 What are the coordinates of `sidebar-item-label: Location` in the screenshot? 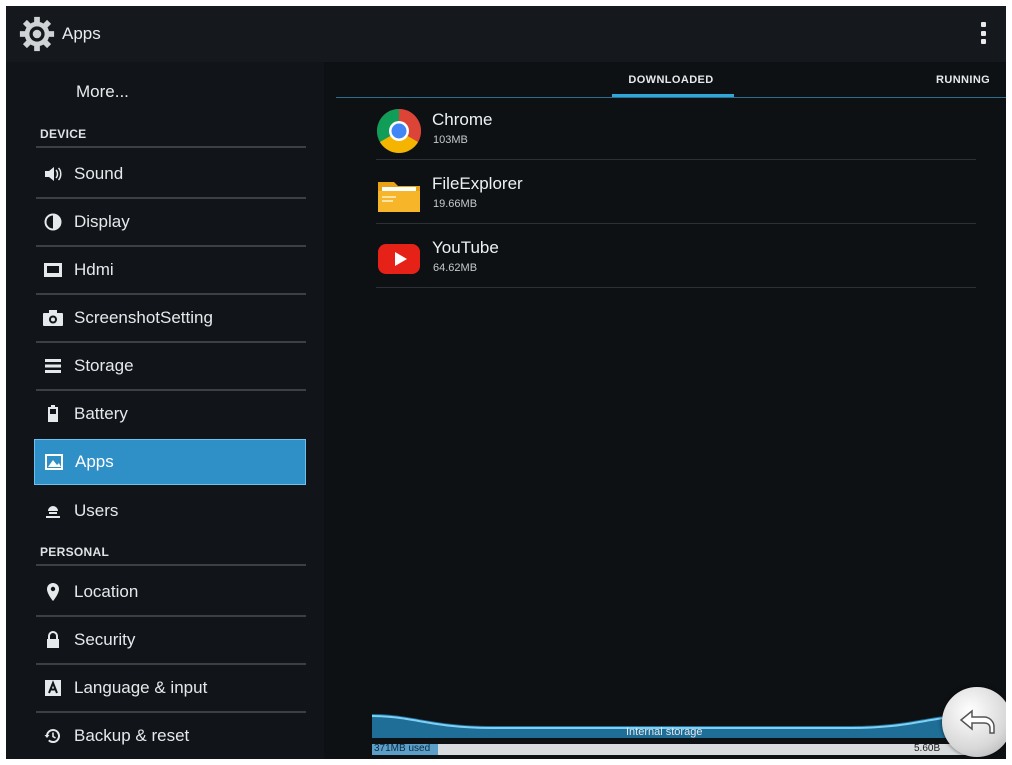 It's located at (106, 591).